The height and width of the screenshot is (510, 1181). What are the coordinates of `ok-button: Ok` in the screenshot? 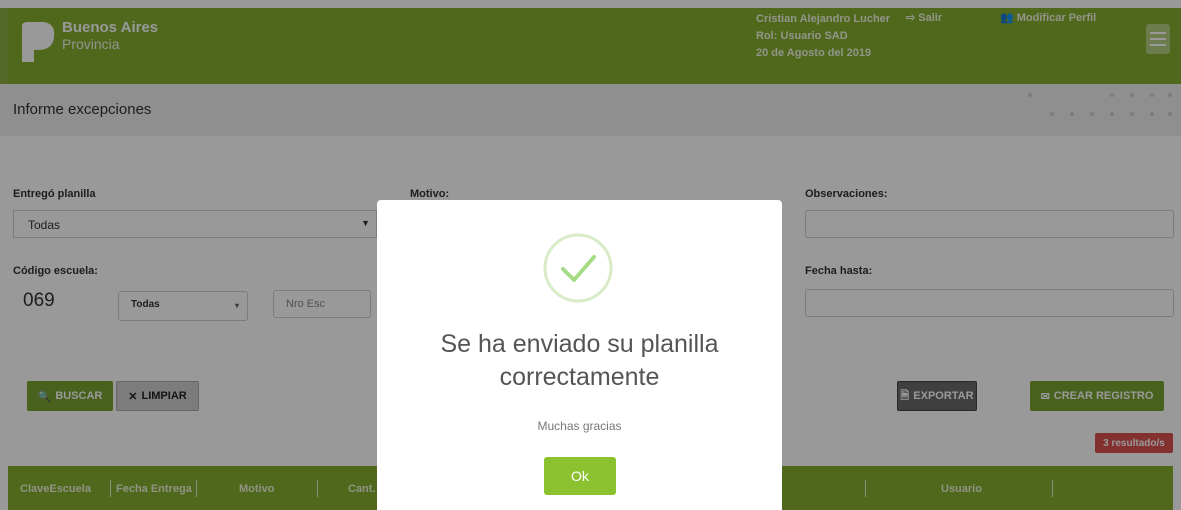 It's located at (580, 476).